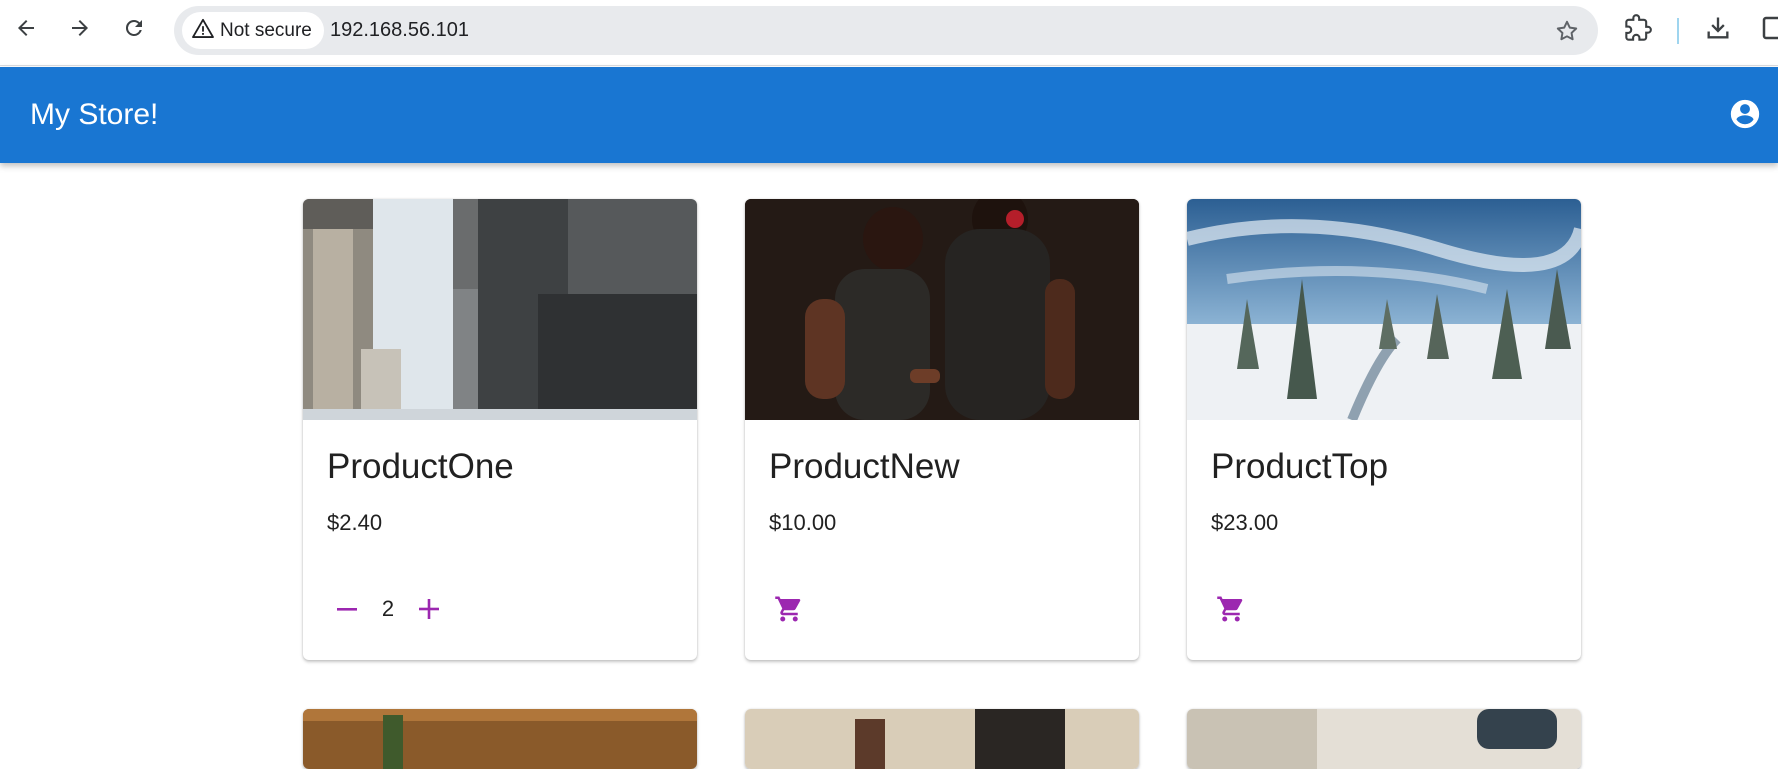  What do you see at coordinates (1245, 522) in the screenshot?
I see `product-price: $23.00` at bounding box center [1245, 522].